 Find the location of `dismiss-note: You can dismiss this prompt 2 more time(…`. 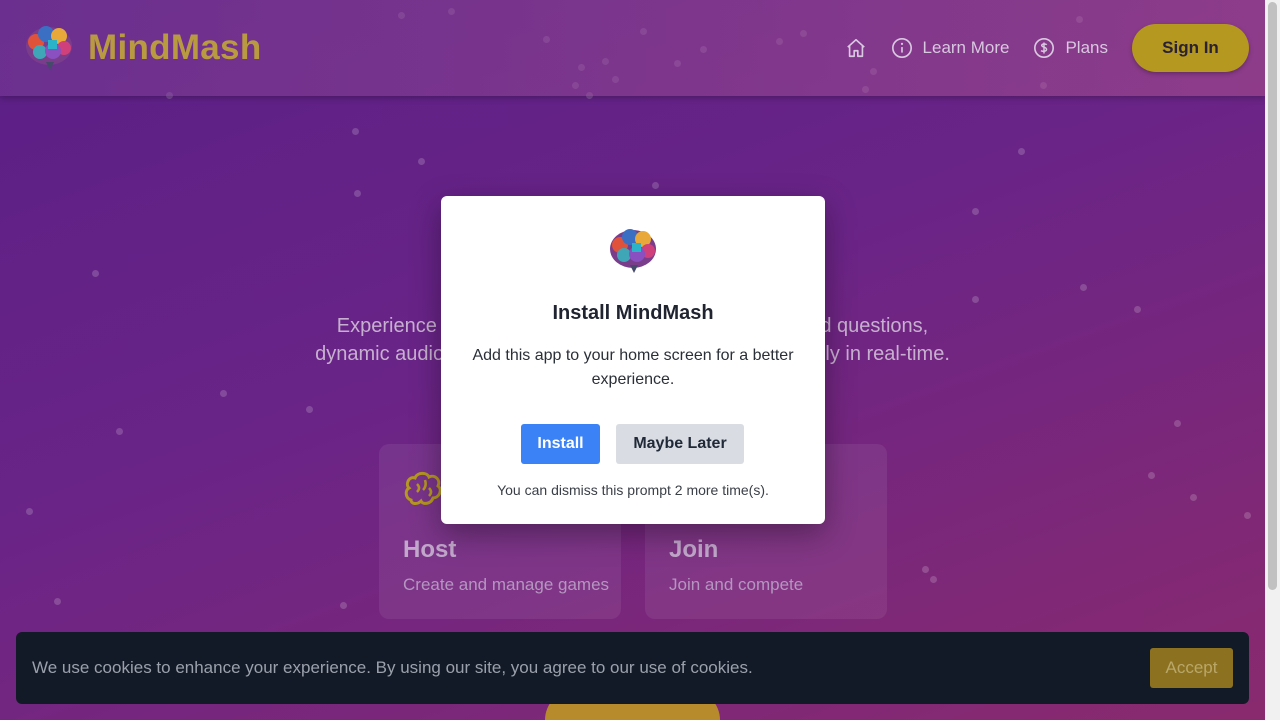

dismiss-note: You can dismiss this prompt 2 more time(… is located at coordinates (633, 490).